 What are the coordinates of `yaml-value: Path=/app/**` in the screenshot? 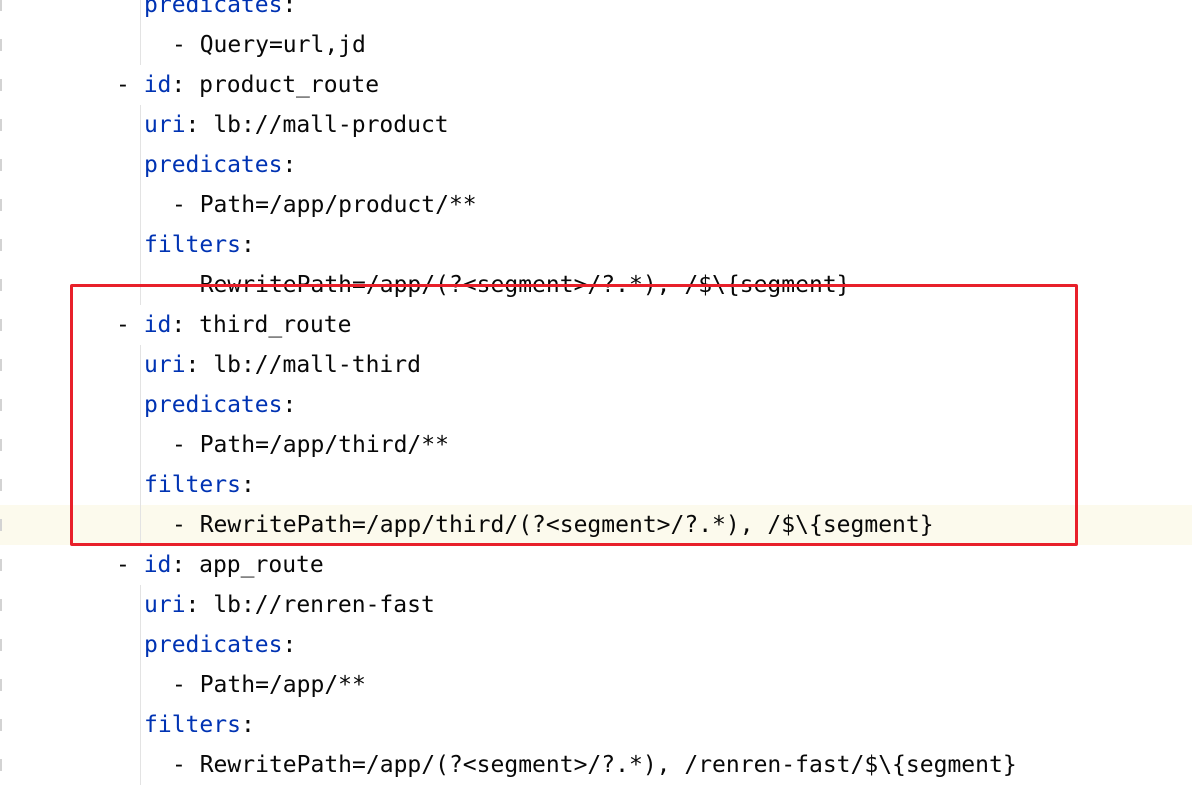 It's located at (282, 685).